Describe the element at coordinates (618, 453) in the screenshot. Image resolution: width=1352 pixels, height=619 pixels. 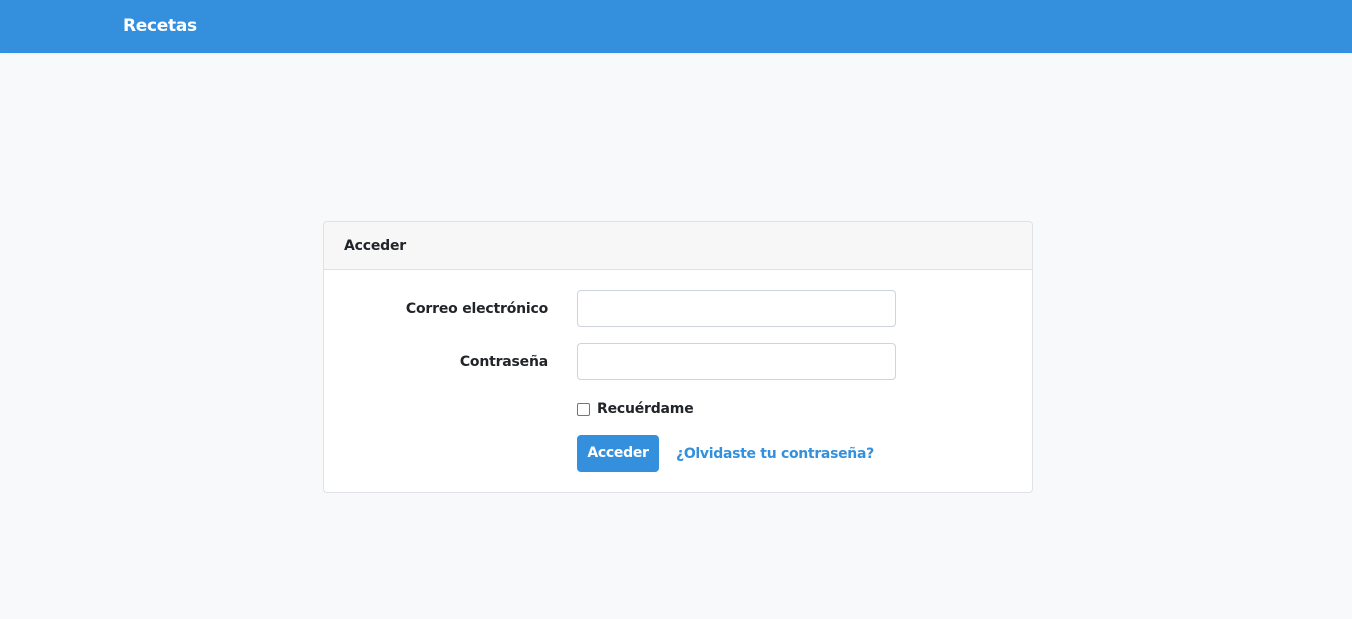
I see `login-button: Acceder` at that location.